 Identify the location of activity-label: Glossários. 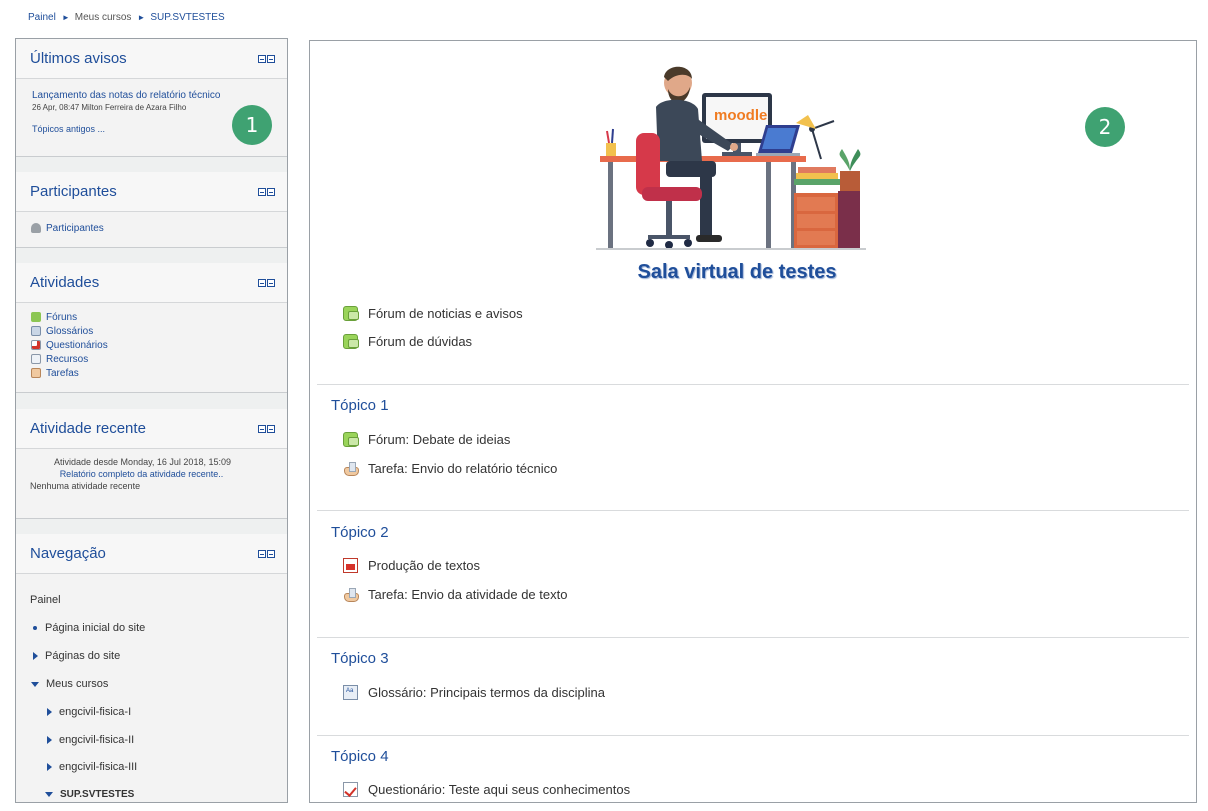
(70, 331).